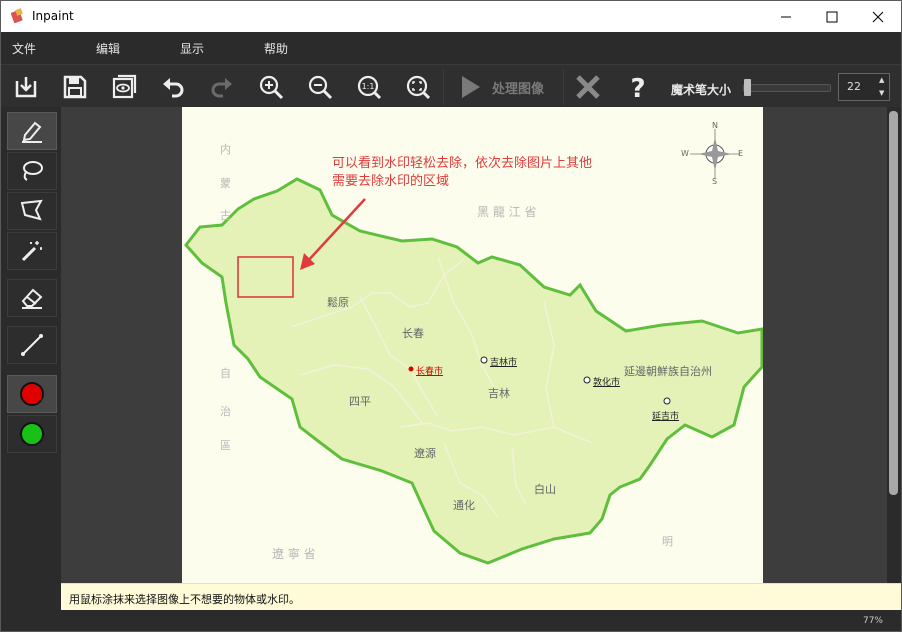  I want to click on help-button: ?, so click(638, 87).